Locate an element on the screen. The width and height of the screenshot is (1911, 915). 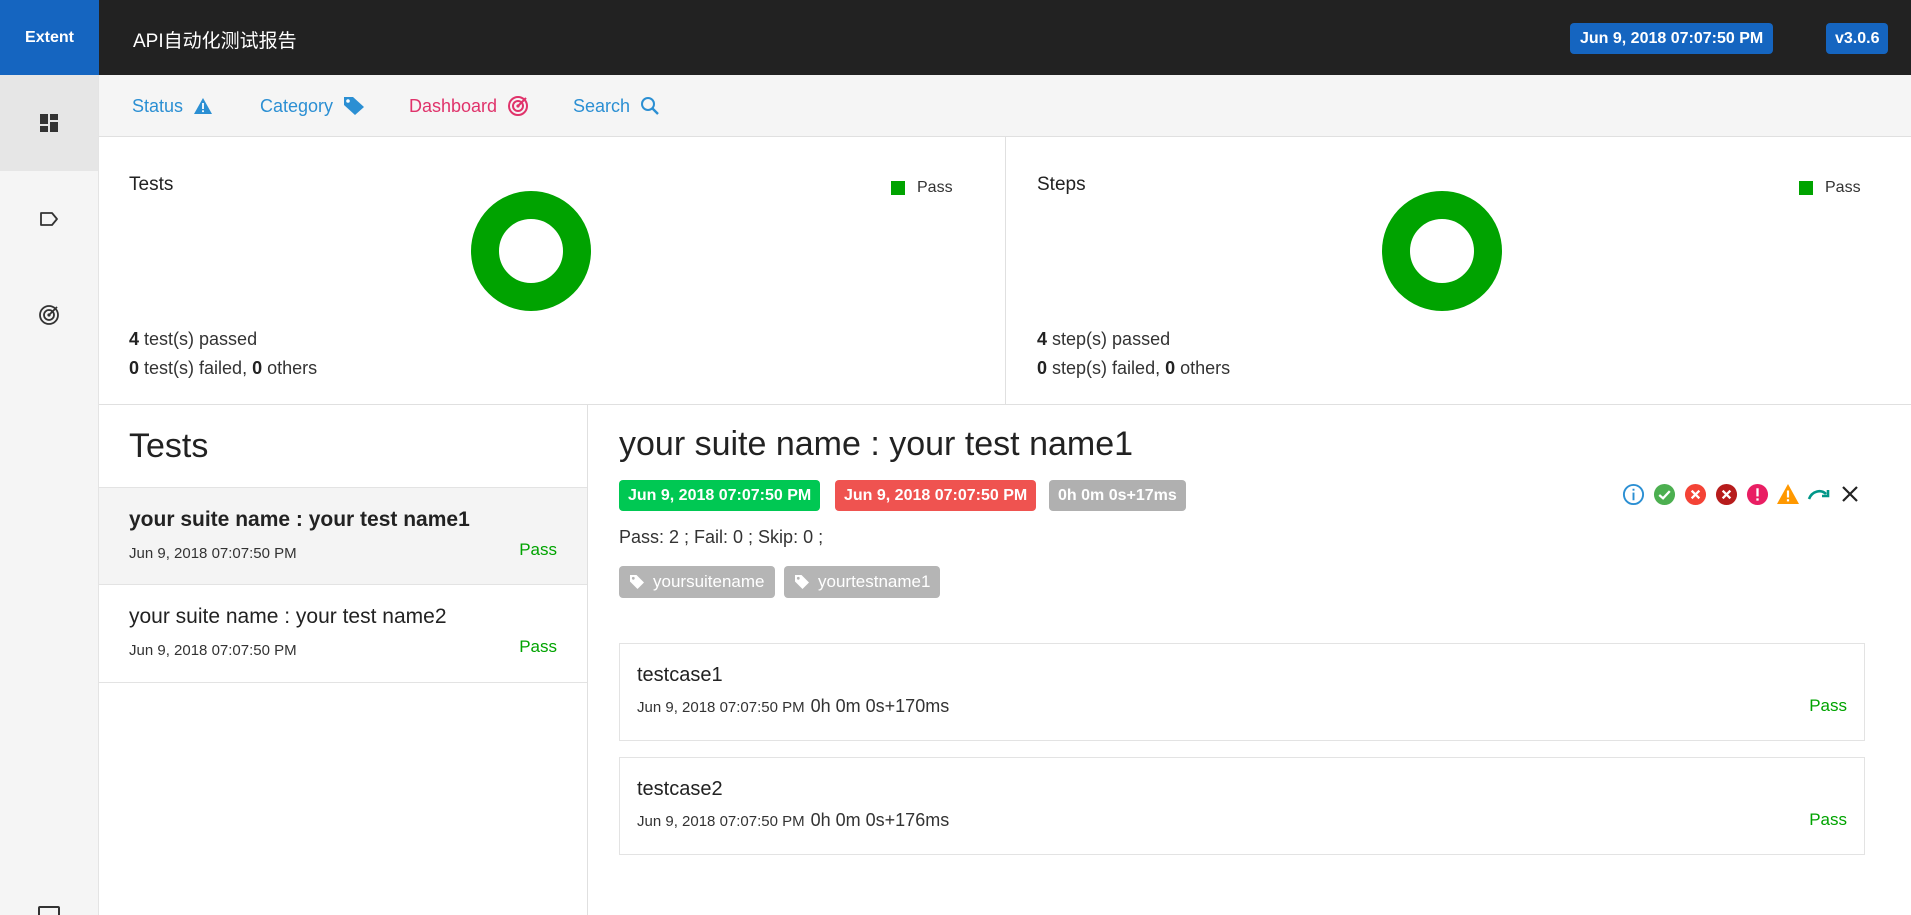
sidebar-item-environment is located at coordinates (49, 908).